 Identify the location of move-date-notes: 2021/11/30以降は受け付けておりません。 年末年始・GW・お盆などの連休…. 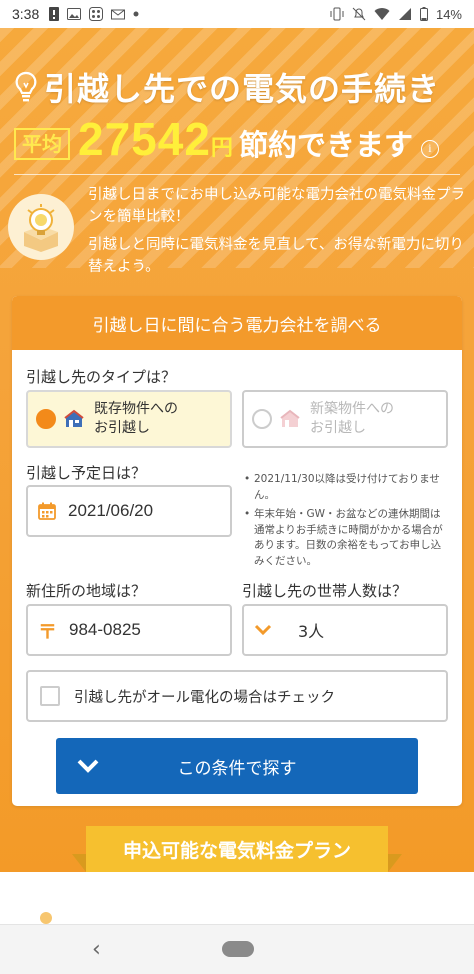
(346, 522).